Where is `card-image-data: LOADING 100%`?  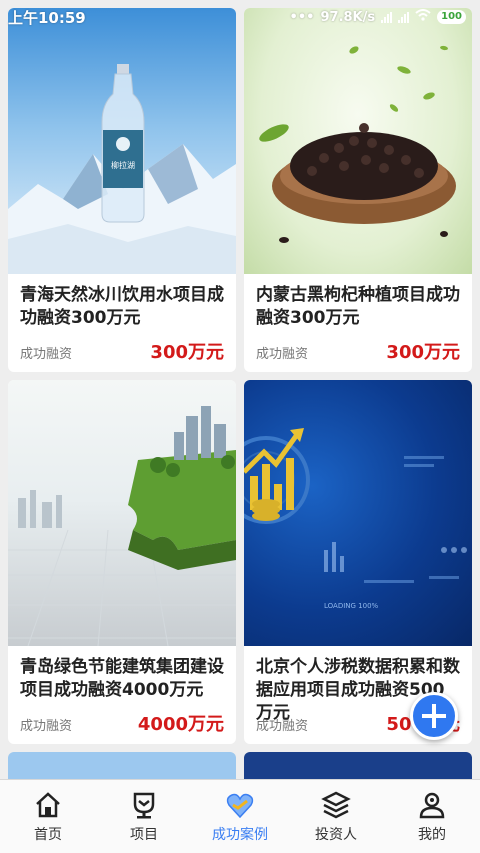
card-image-data: LOADING 100% is located at coordinates (358, 513).